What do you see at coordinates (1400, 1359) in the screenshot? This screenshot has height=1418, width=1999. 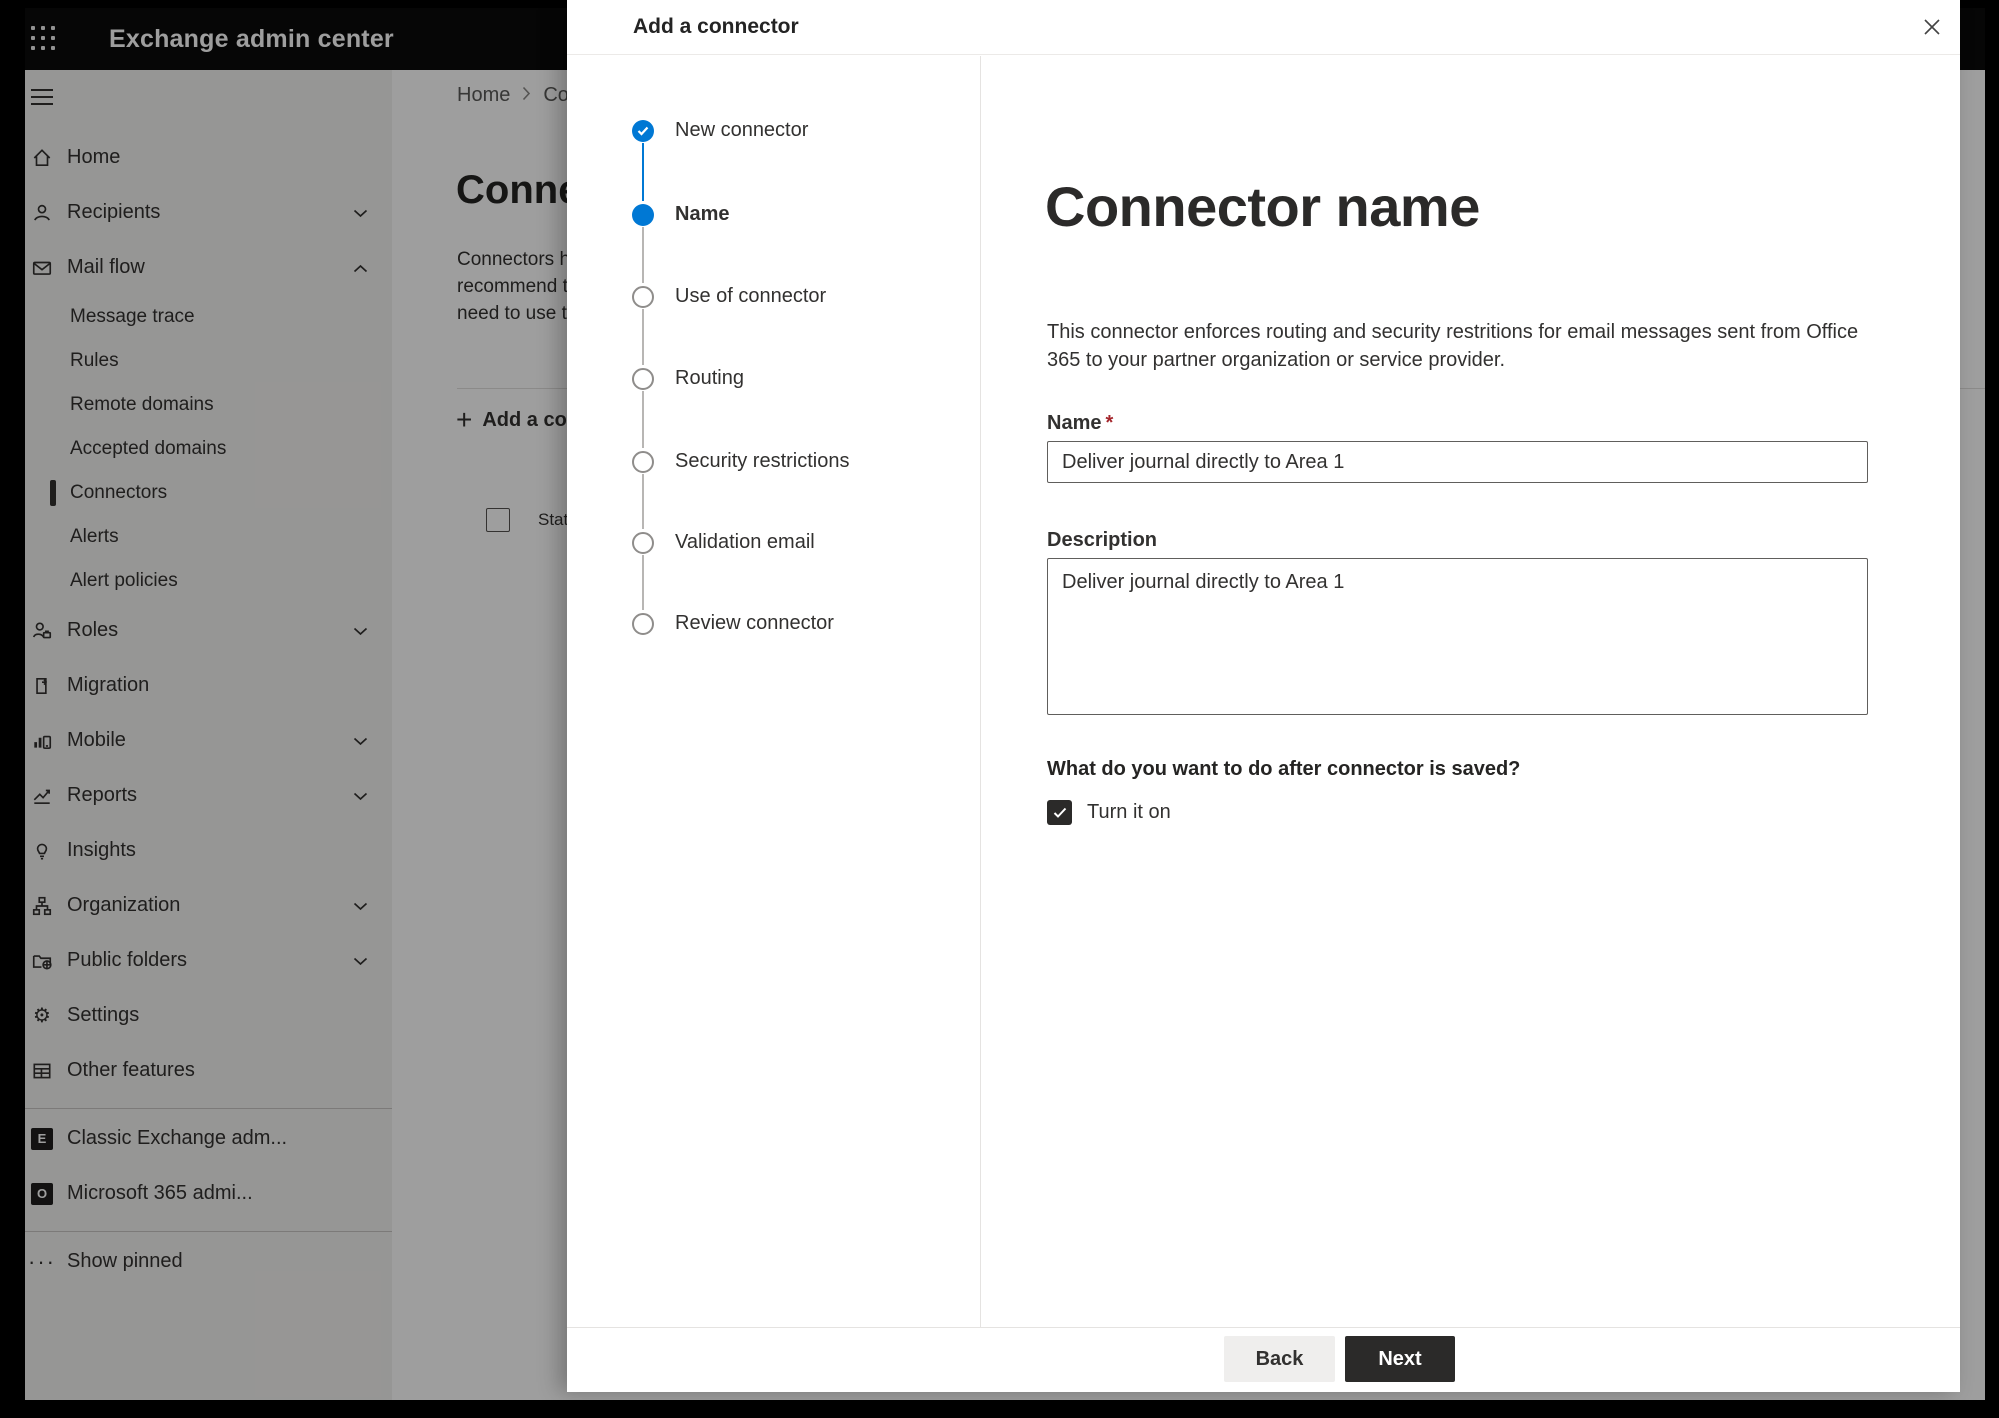 I see `next-button: Next` at bounding box center [1400, 1359].